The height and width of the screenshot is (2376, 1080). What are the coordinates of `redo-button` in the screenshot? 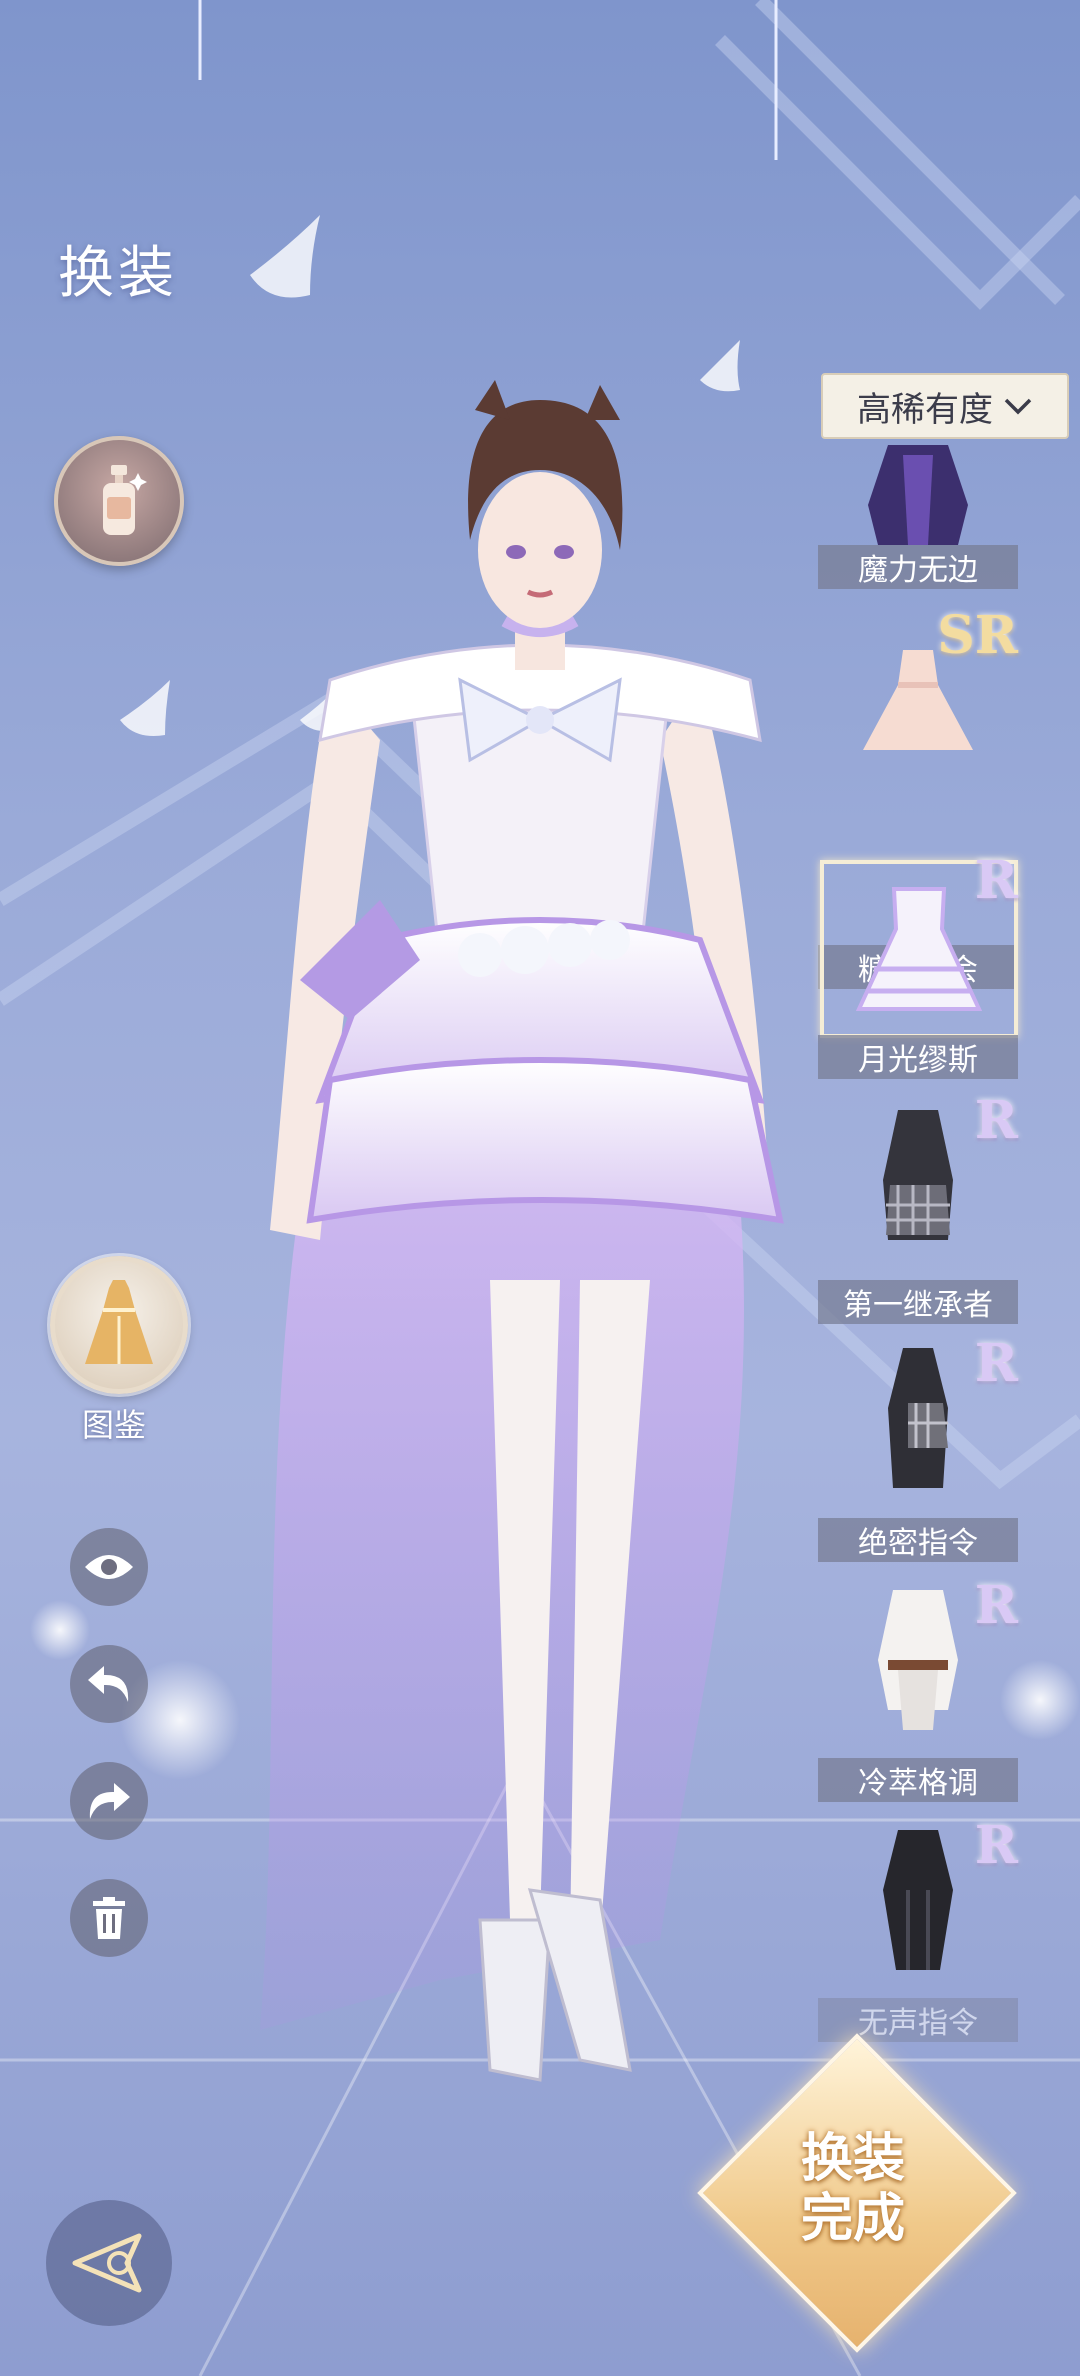 It's located at (109, 1801).